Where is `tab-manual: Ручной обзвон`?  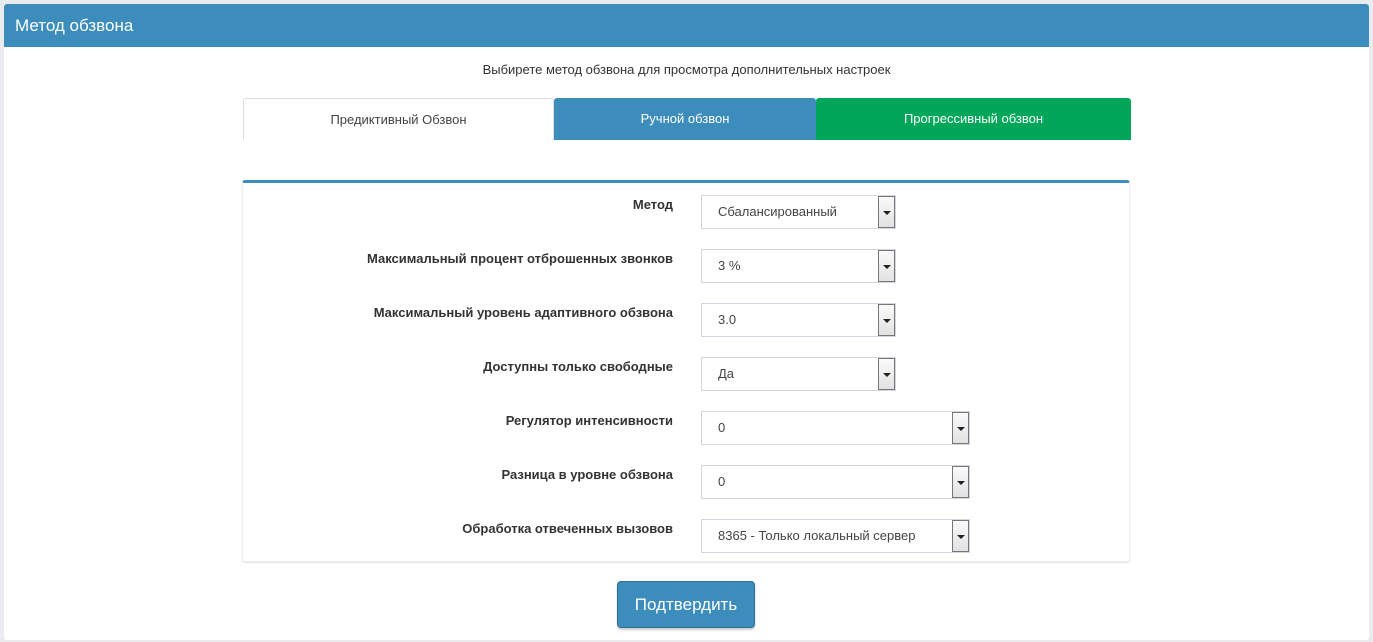
tab-manual: Ручной обзвон is located at coordinates (685, 119).